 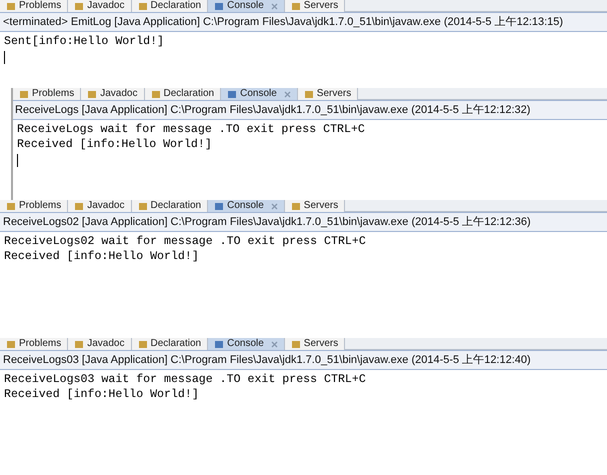 What do you see at coordinates (185, 241) in the screenshot?
I see `console-line: ReceiveLogs02 wait for message .TO exit press CTRL+C` at bounding box center [185, 241].